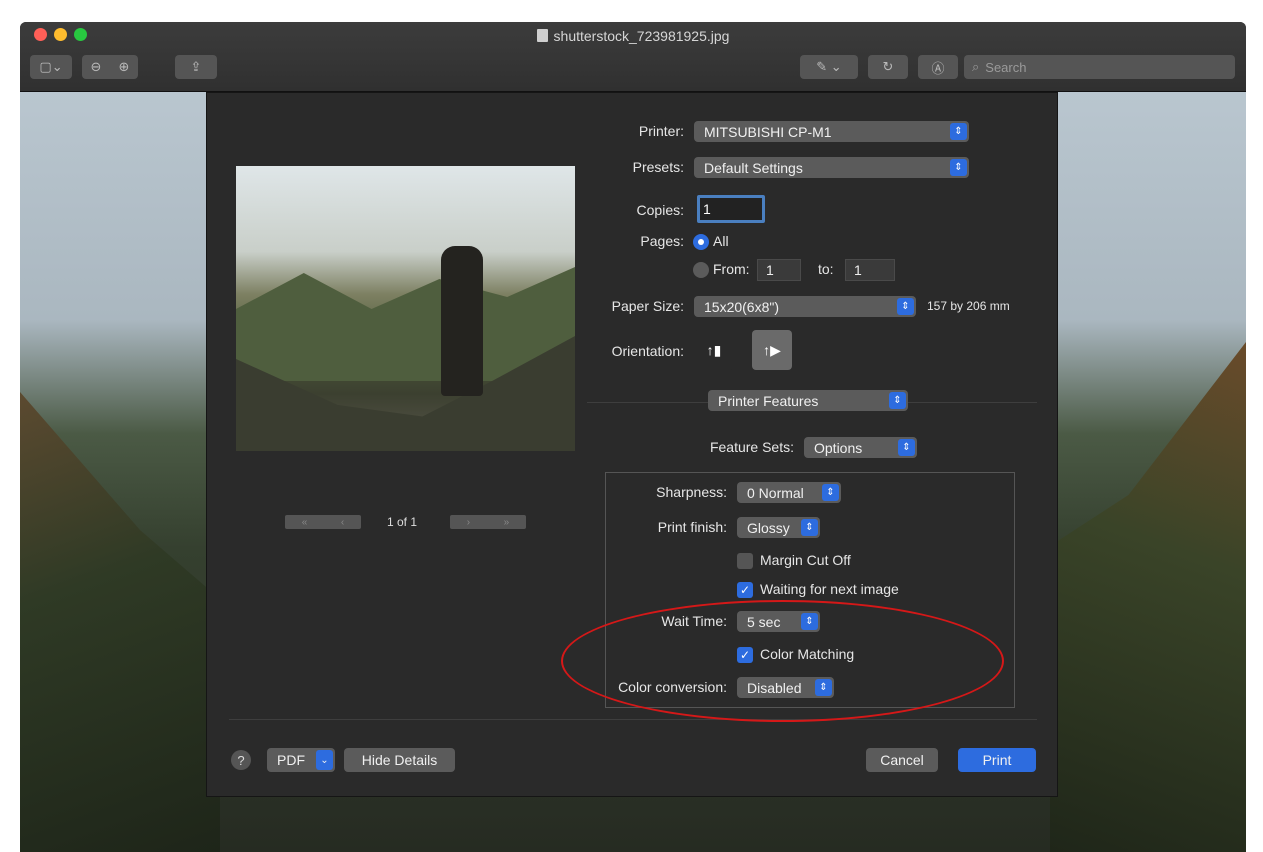 This screenshot has height=852, width=1263. Describe the element at coordinates (751, 447) in the screenshot. I see `feature-sets-label: Feature Sets:` at that location.